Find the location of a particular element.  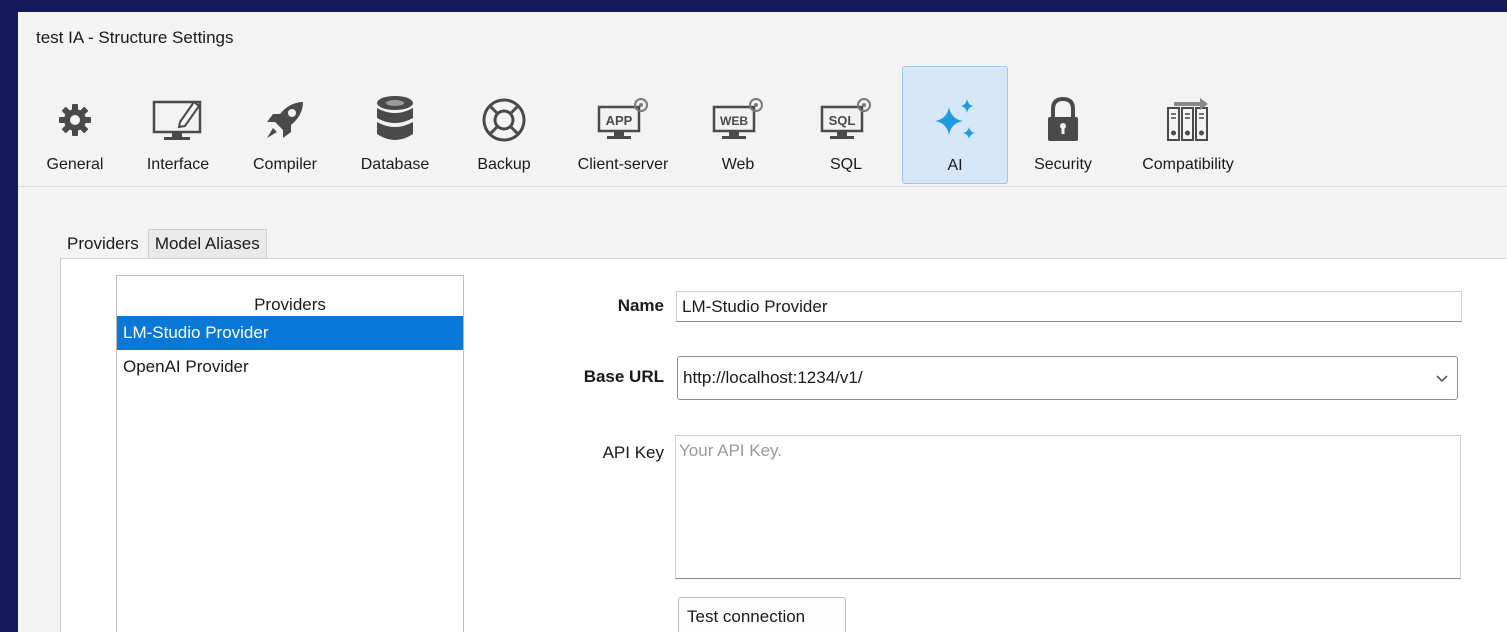

sparkles-icon is located at coordinates (955, 121).